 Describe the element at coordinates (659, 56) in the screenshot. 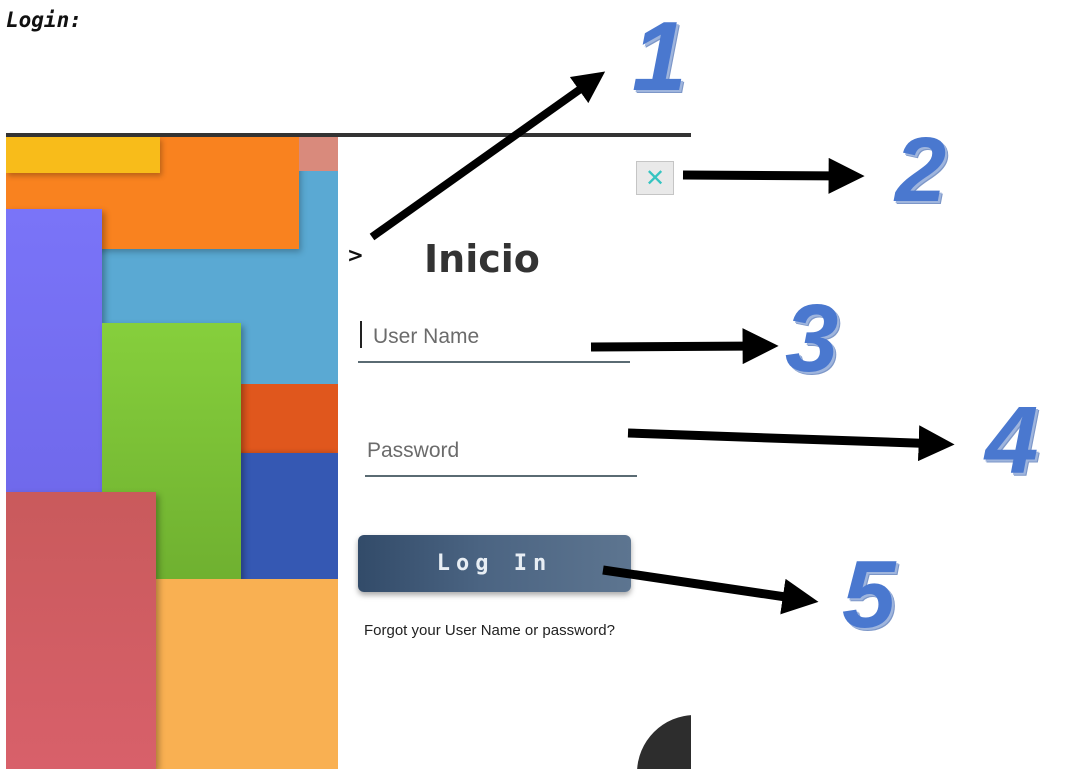

I see `annotation-label-1: 1` at that location.